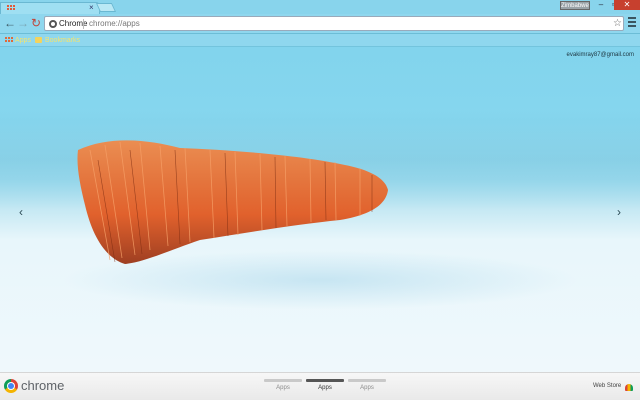 The width and height of the screenshot is (640, 400). I want to click on page-switcher-3: Apps, so click(367, 389).